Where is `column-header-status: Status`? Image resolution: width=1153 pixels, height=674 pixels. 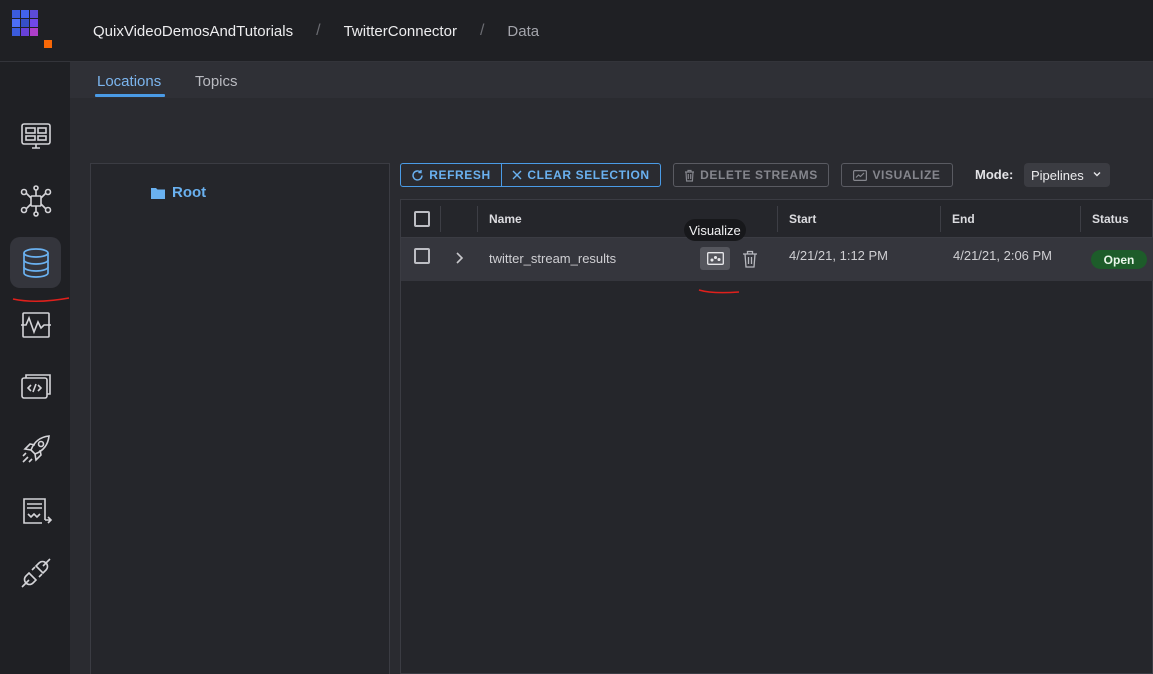 column-header-status: Status is located at coordinates (1110, 219).